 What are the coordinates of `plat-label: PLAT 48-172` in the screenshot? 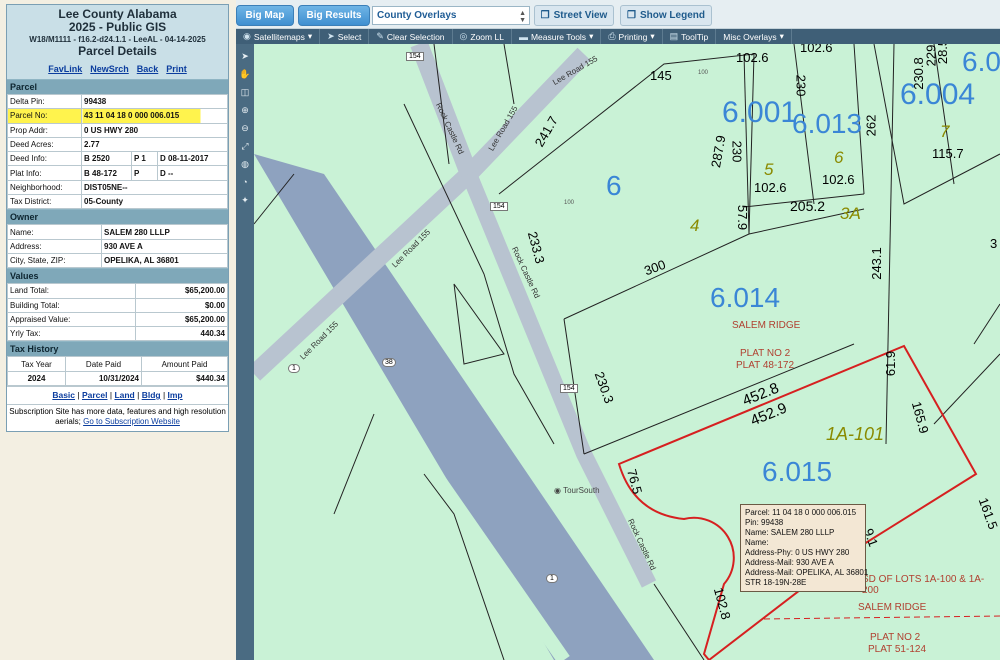 It's located at (765, 365).